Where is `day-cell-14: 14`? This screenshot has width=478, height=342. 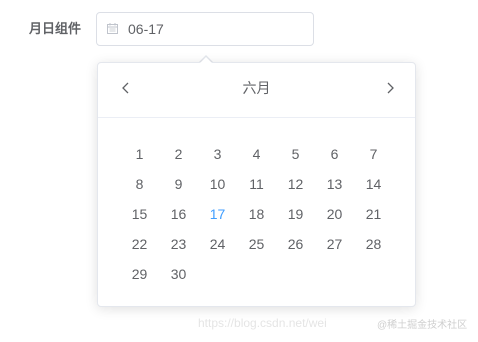
day-cell-14: 14 is located at coordinates (373, 184).